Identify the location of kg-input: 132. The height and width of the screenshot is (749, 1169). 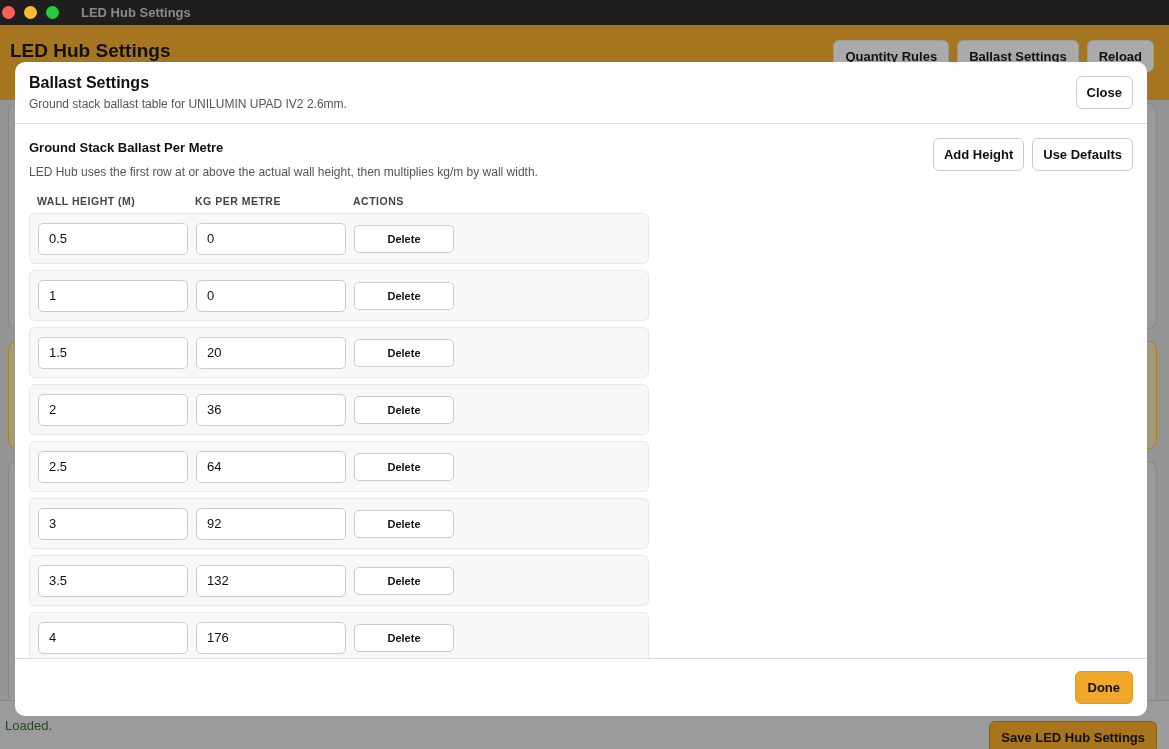
(271, 580).